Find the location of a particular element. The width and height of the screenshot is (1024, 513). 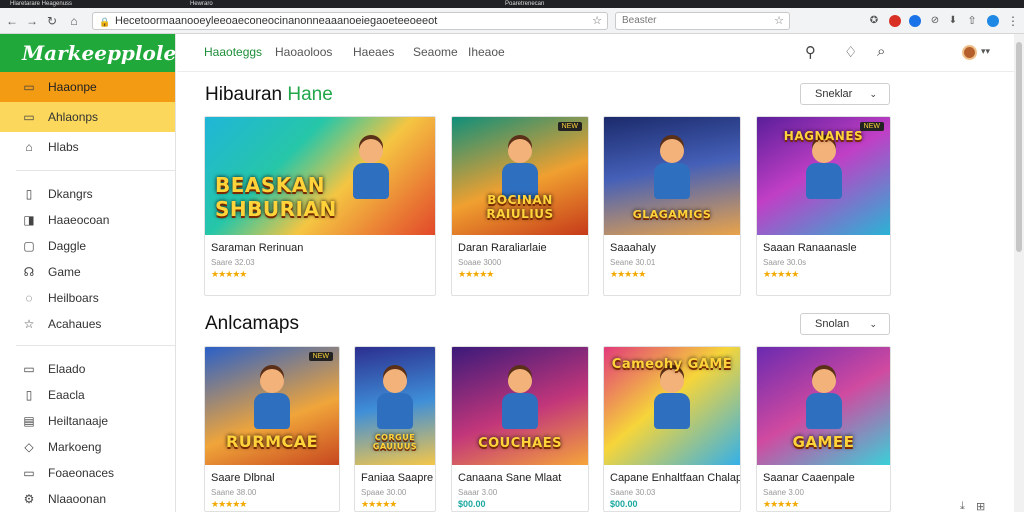

game-art-title: Cameohy GAME is located at coordinates (672, 364).